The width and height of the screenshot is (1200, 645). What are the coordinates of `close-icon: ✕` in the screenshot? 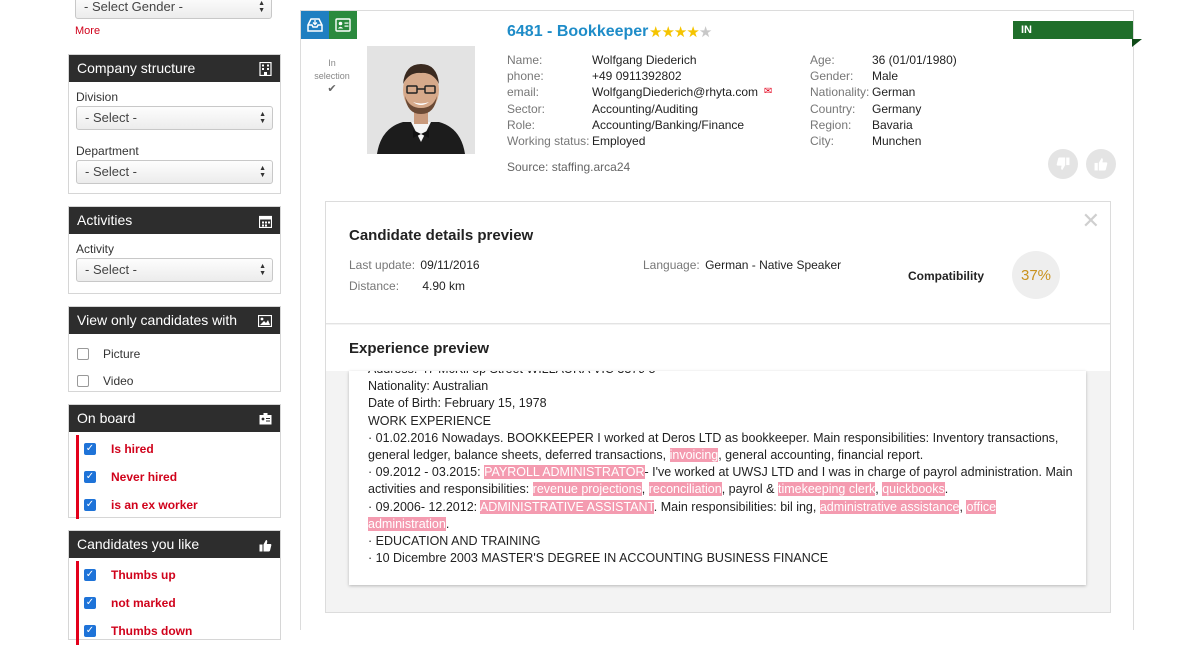 It's located at (1091, 221).